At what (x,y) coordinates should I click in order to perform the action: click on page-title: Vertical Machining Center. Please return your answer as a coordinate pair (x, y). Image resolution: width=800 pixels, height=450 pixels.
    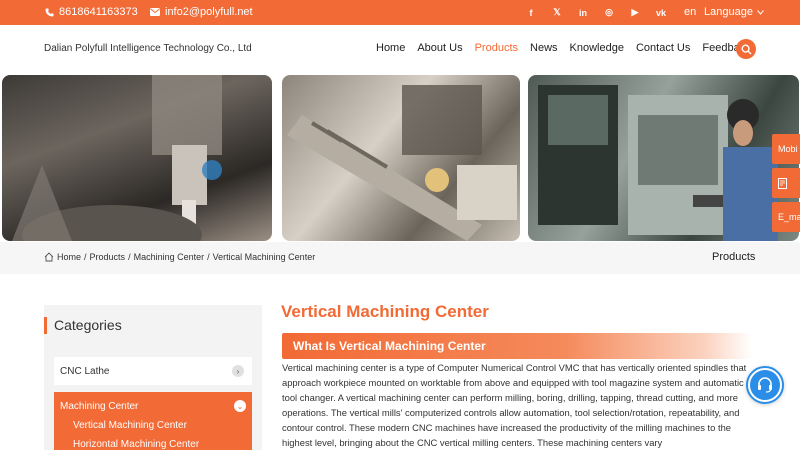
    Looking at the image, I should click on (385, 311).